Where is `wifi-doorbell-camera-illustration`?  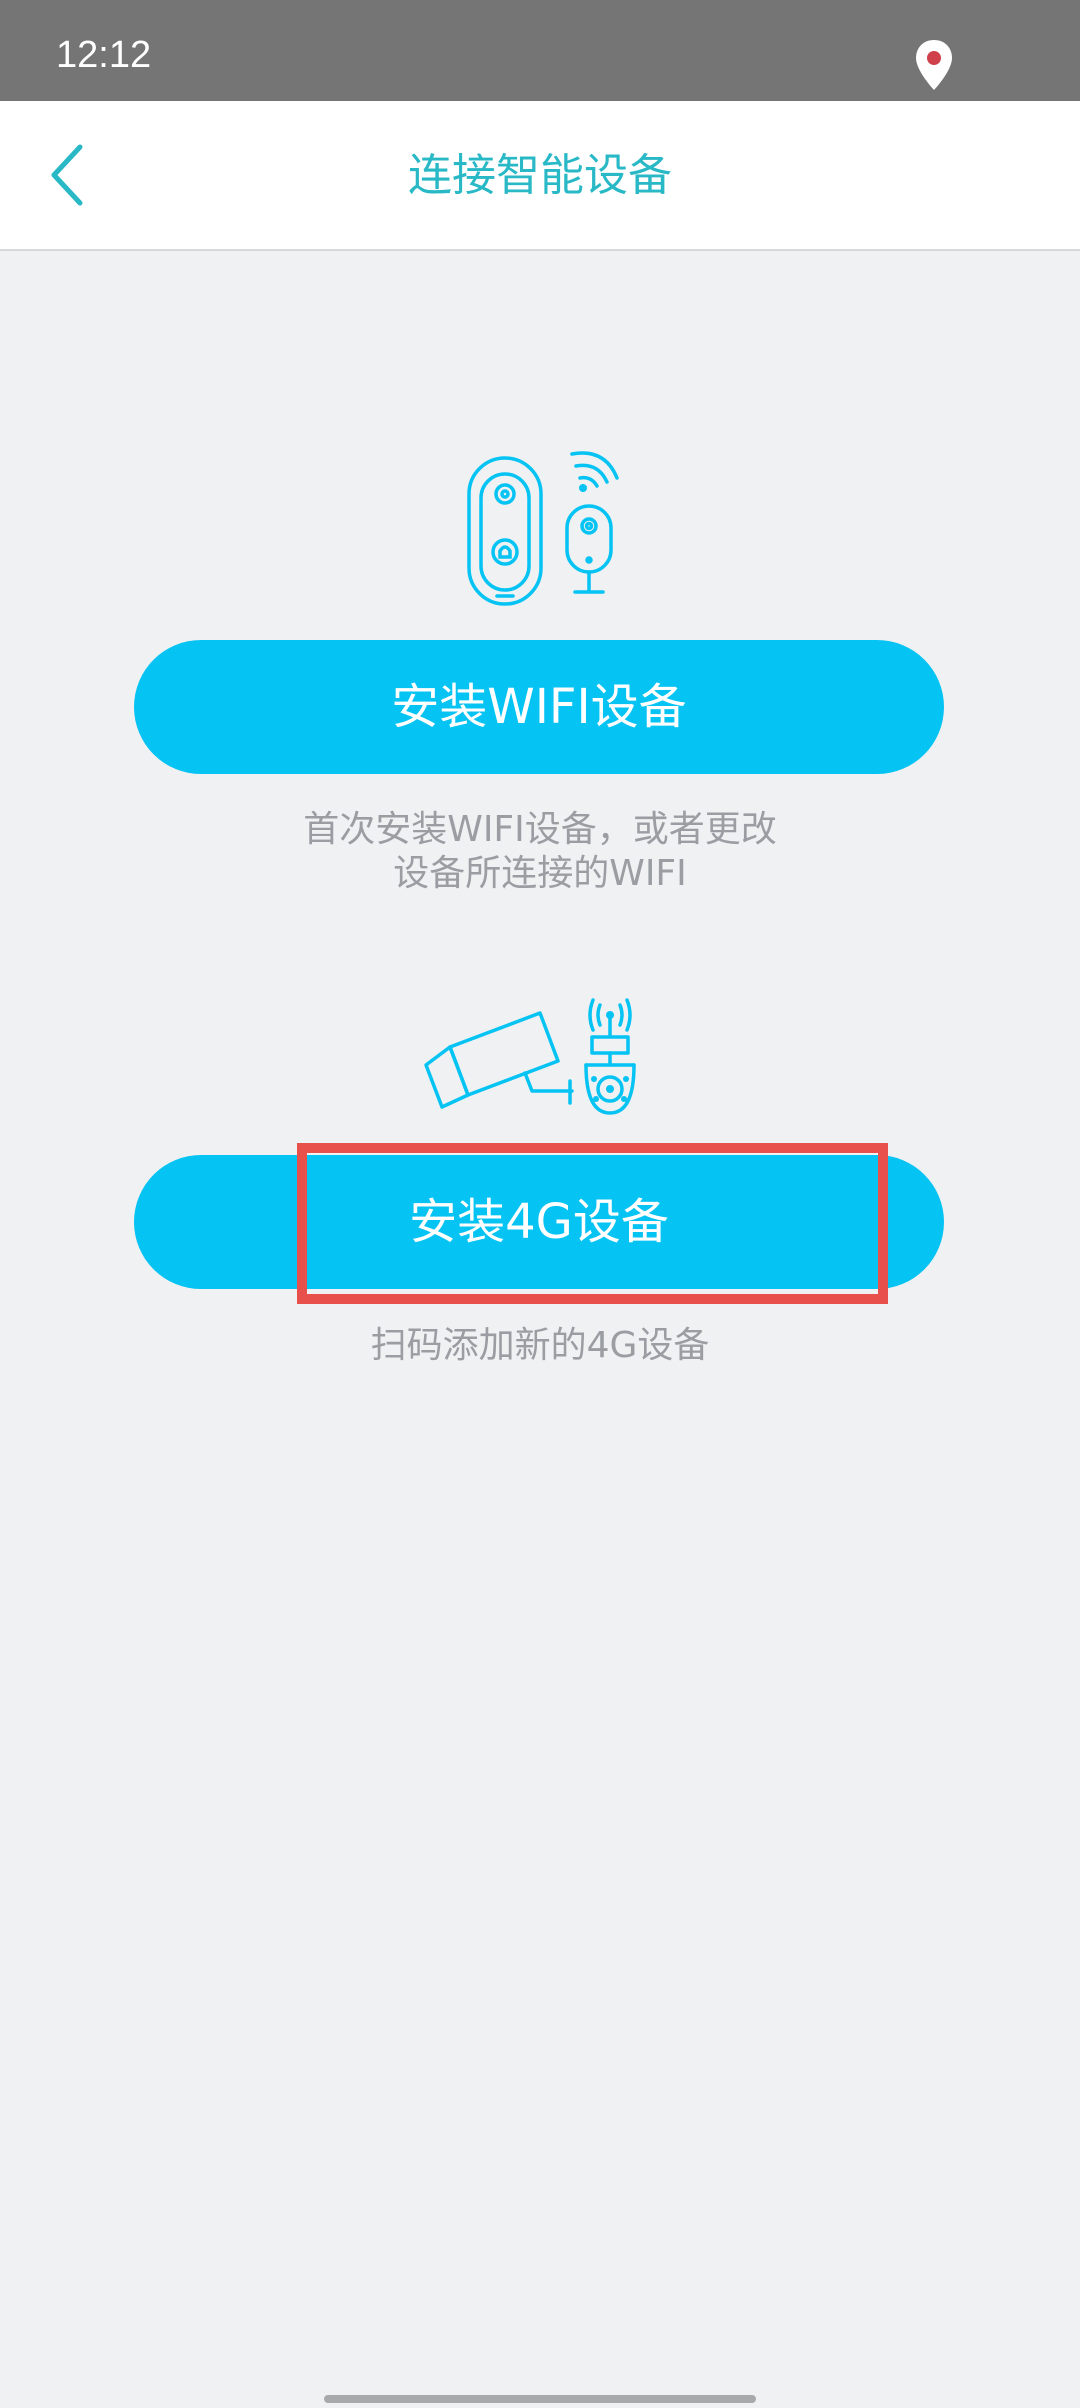
wifi-doorbell-camera-illustration is located at coordinates (543, 528).